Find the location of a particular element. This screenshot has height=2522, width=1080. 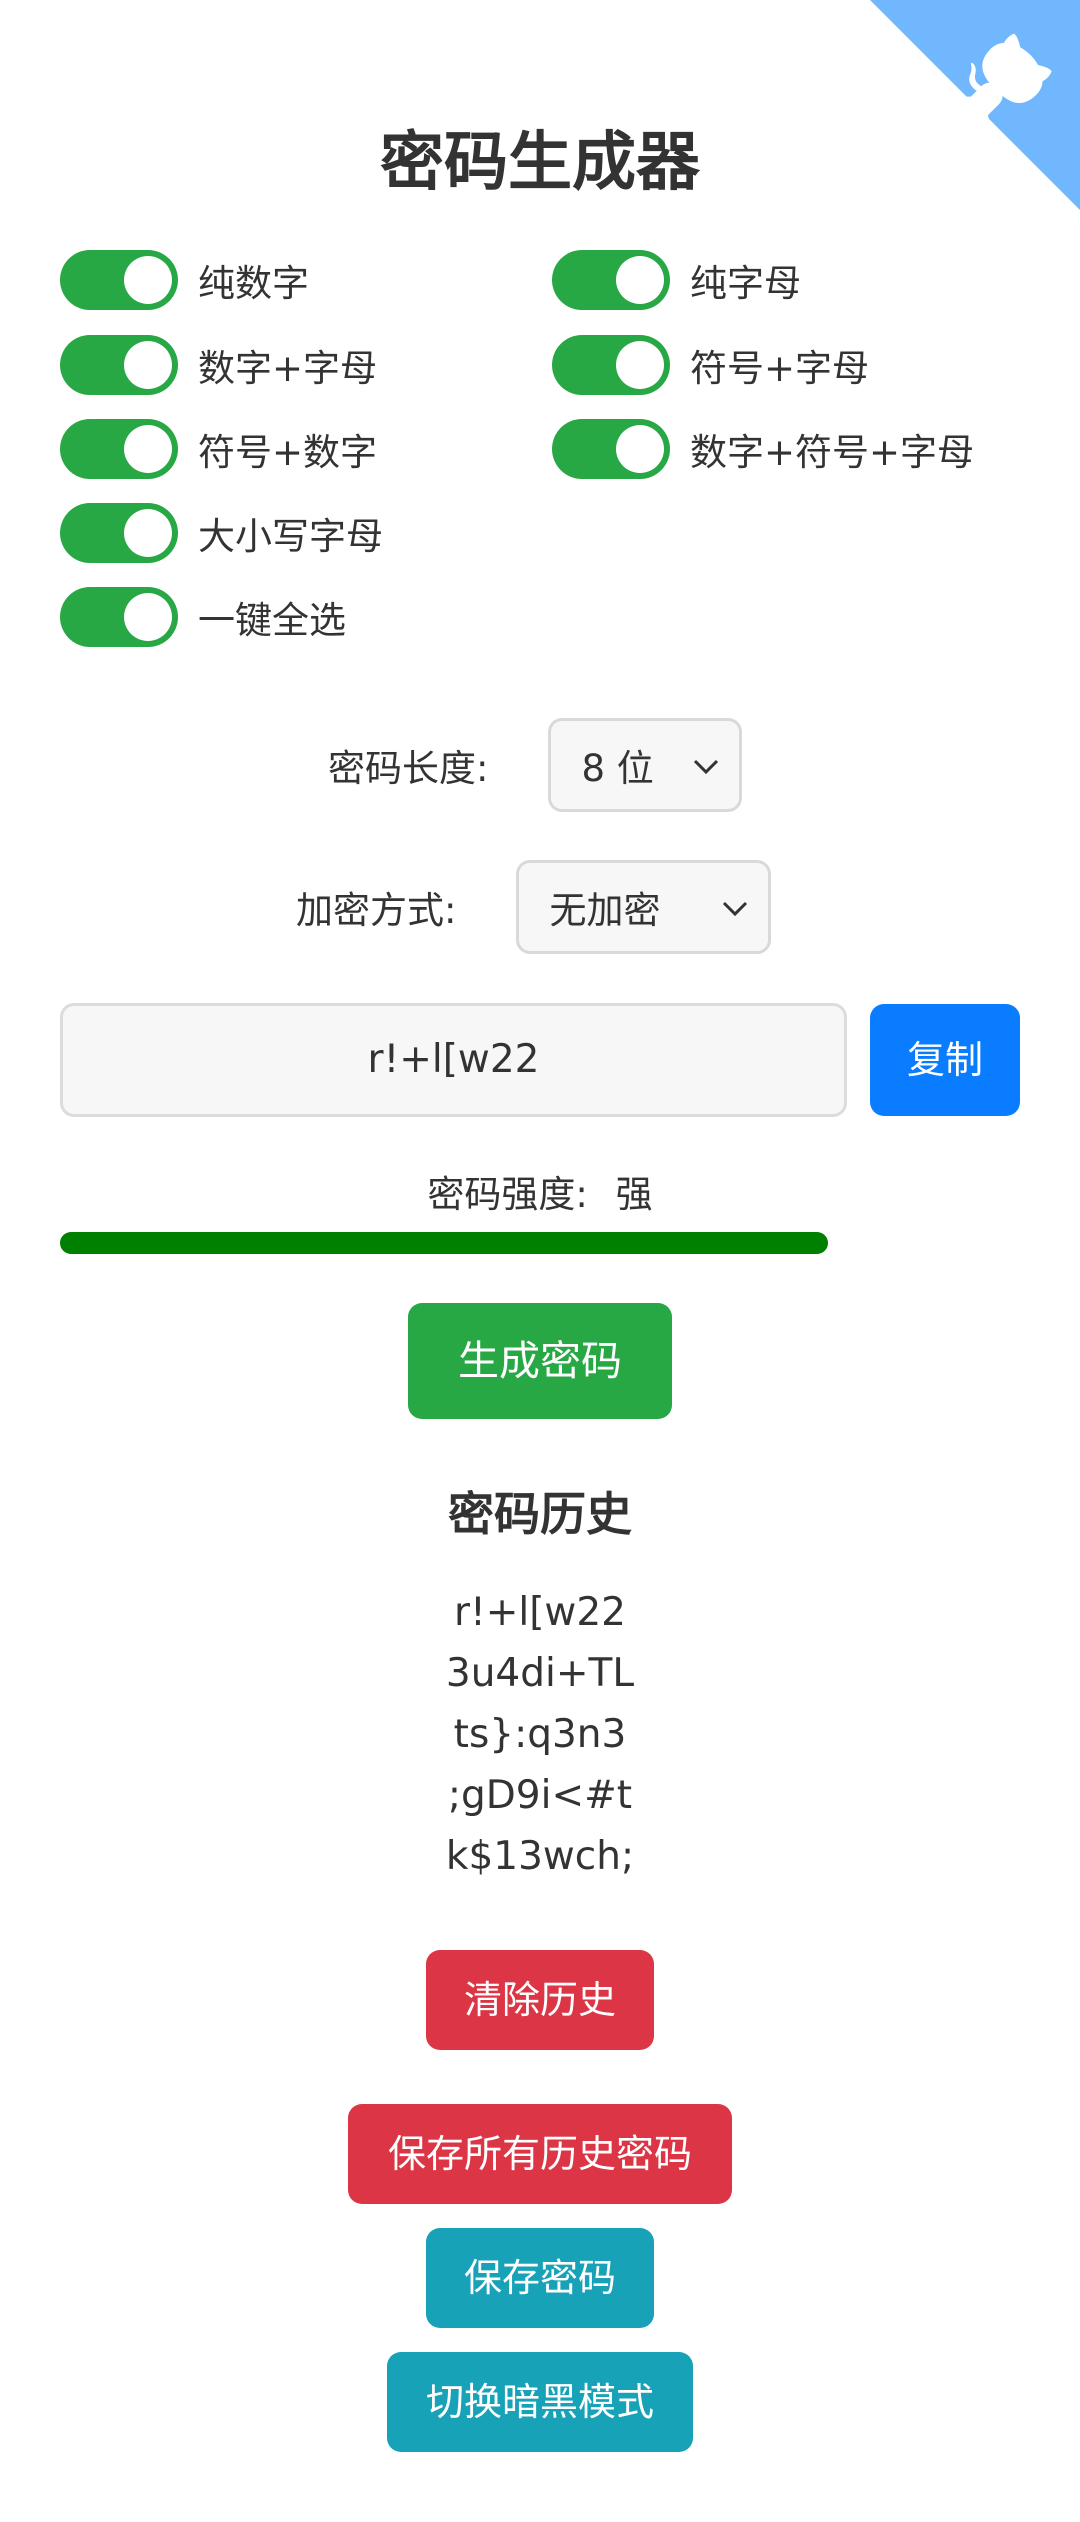

length-label: 密码长度: is located at coordinates (408, 768).